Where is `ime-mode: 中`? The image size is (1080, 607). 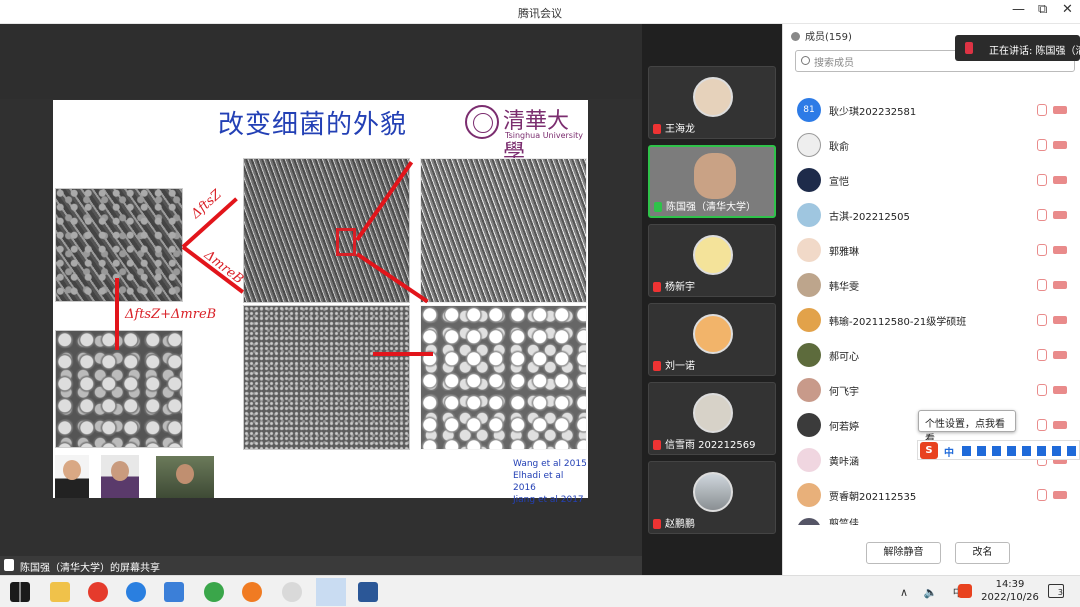 ime-mode: 中 is located at coordinates (949, 451).